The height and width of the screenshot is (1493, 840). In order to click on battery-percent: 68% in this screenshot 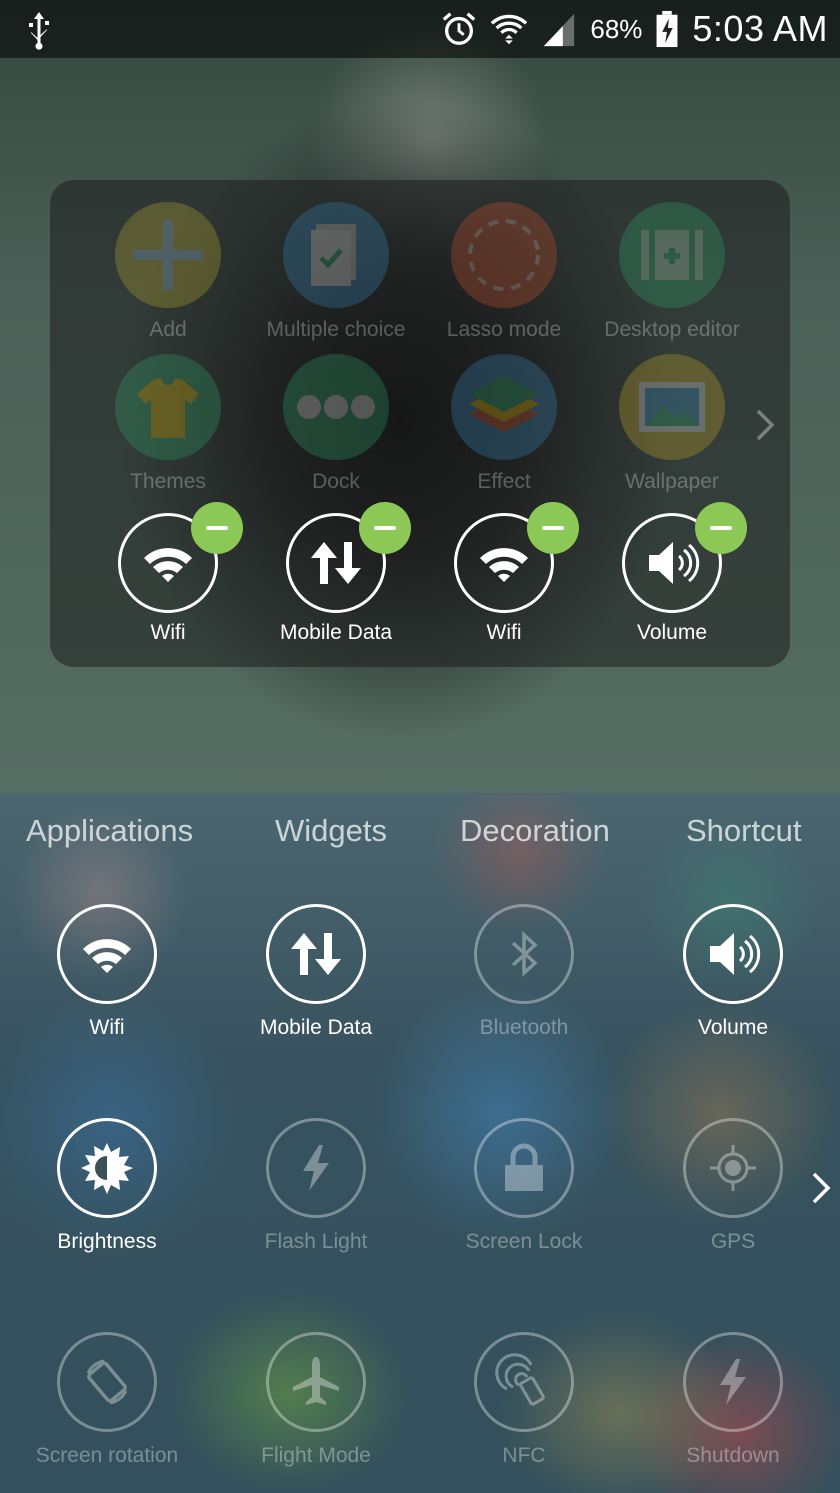, I will do `click(616, 28)`.